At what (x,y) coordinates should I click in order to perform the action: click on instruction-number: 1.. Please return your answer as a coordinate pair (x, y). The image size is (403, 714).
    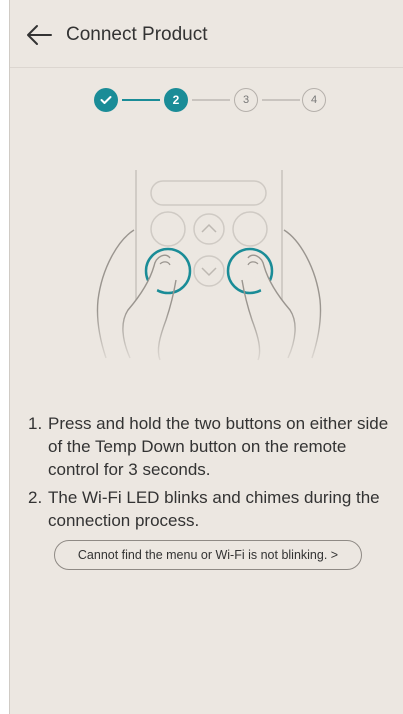
    Looking at the image, I should click on (35, 423).